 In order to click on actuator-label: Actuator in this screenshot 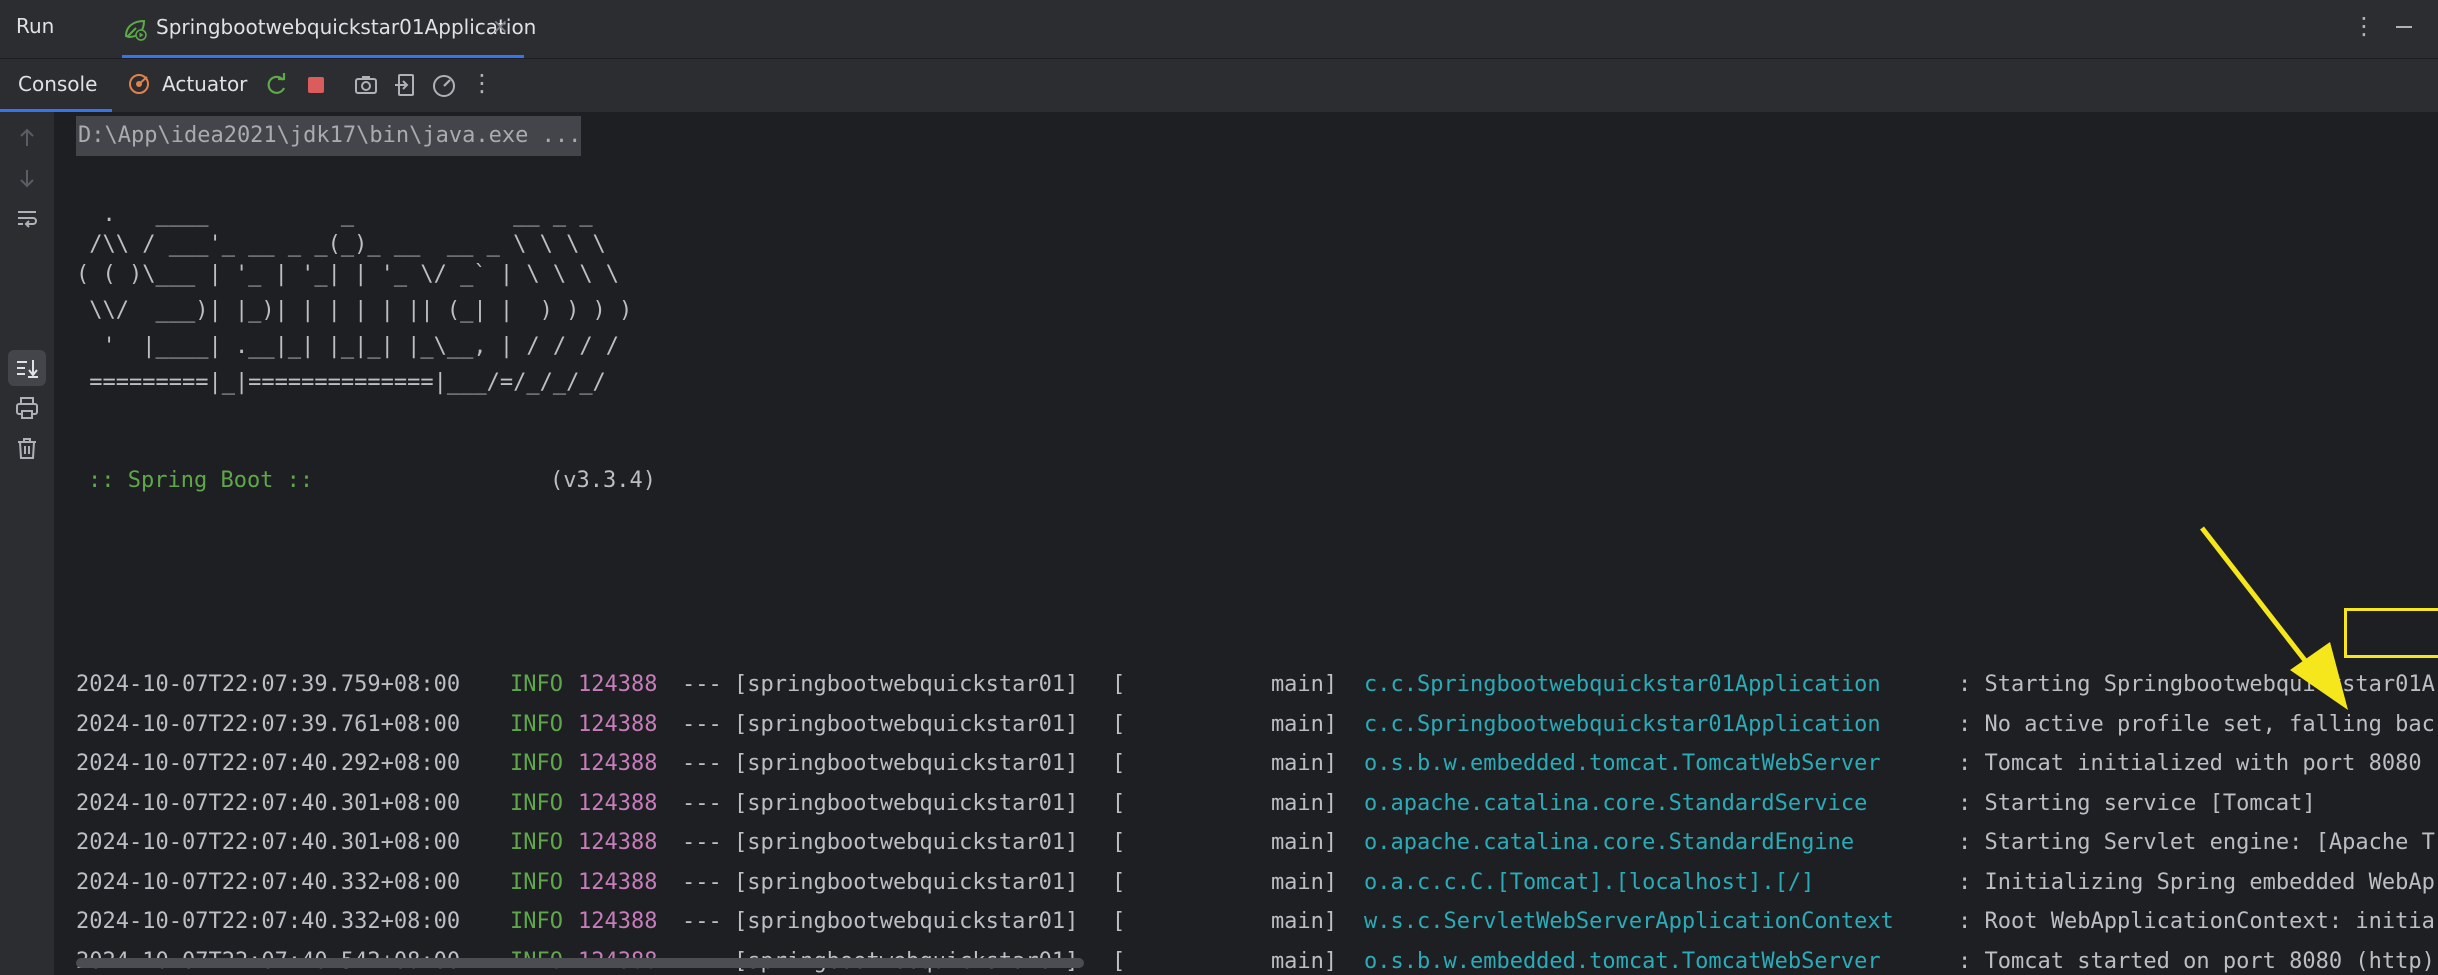, I will do `click(205, 84)`.